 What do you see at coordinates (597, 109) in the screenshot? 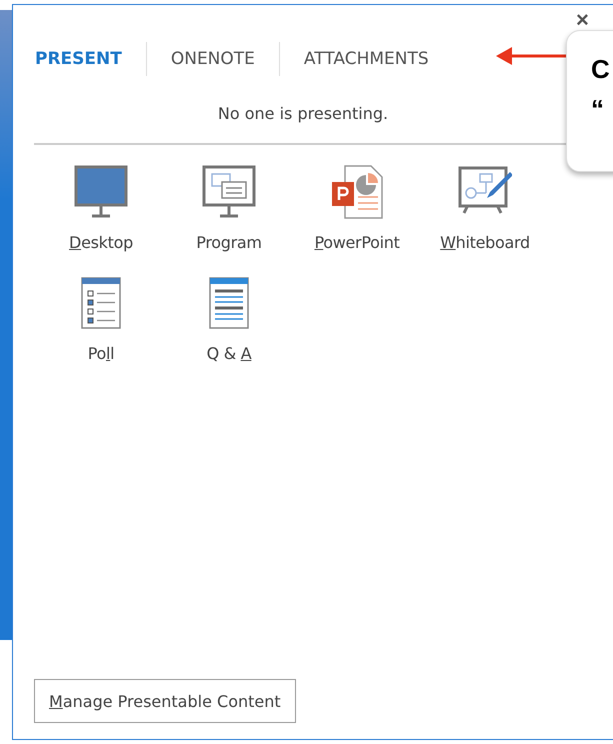
I see `callout-text: “` at bounding box center [597, 109].